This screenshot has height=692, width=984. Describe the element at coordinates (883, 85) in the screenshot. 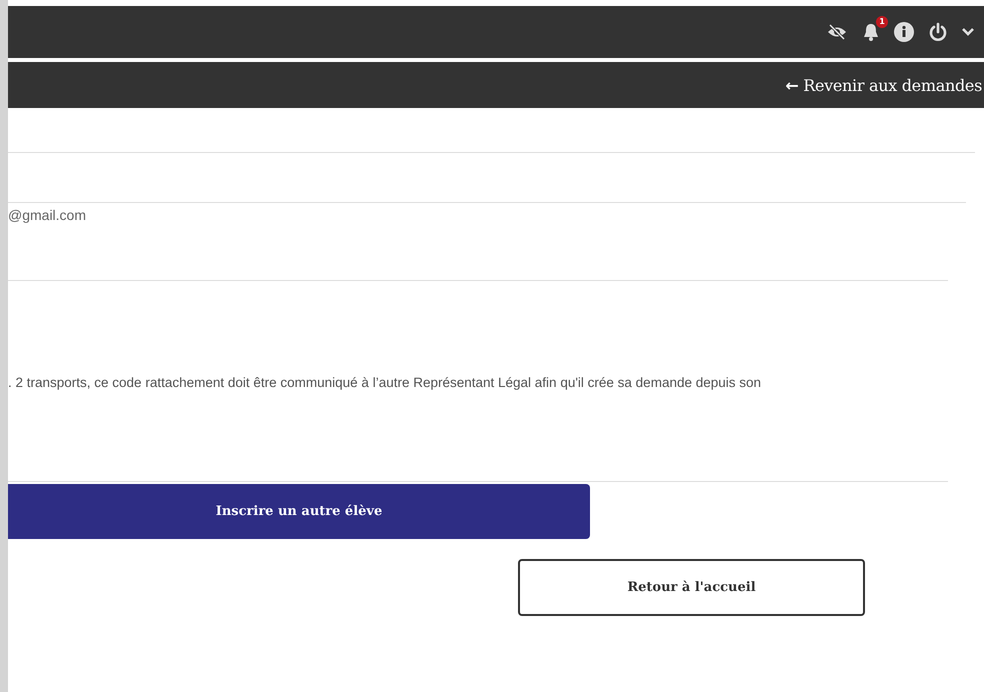

I see `back-link: ← Revenir aux demandes` at that location.